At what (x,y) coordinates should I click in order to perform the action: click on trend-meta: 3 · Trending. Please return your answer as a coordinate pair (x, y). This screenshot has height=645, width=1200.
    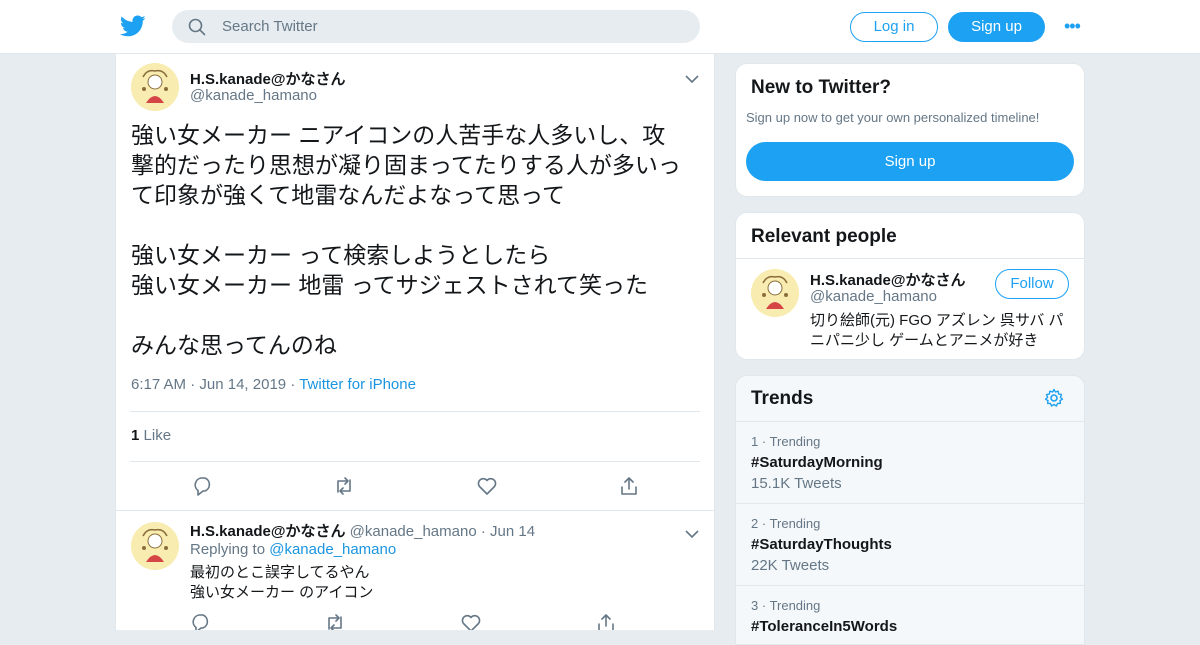
    Looking at the image, I should click on (786, 605).